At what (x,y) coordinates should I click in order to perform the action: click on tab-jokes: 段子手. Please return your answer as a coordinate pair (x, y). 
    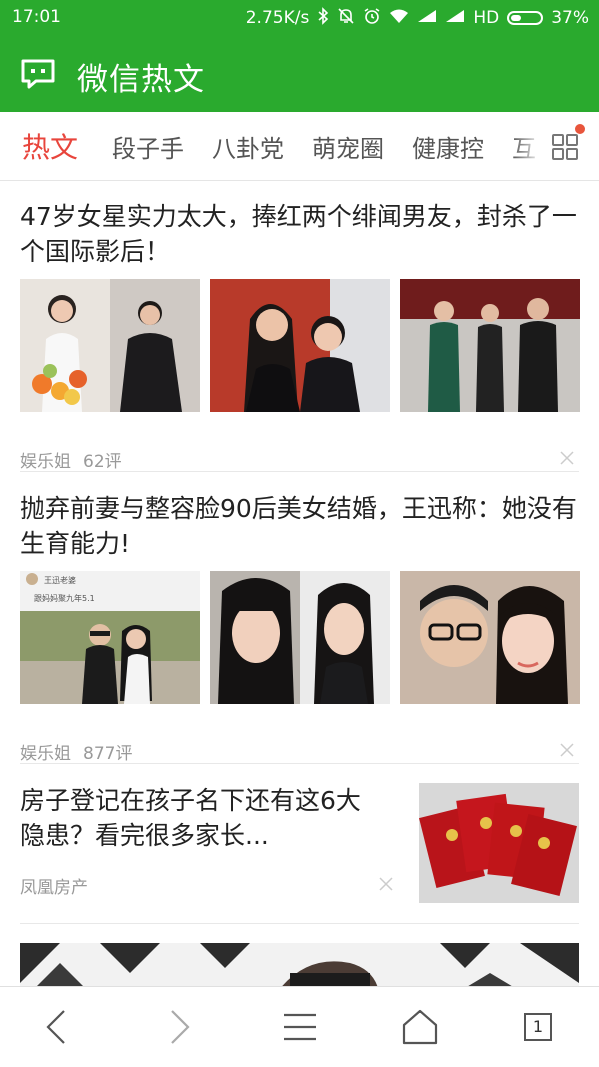
    Looking at the image, I should click on (148, 146).